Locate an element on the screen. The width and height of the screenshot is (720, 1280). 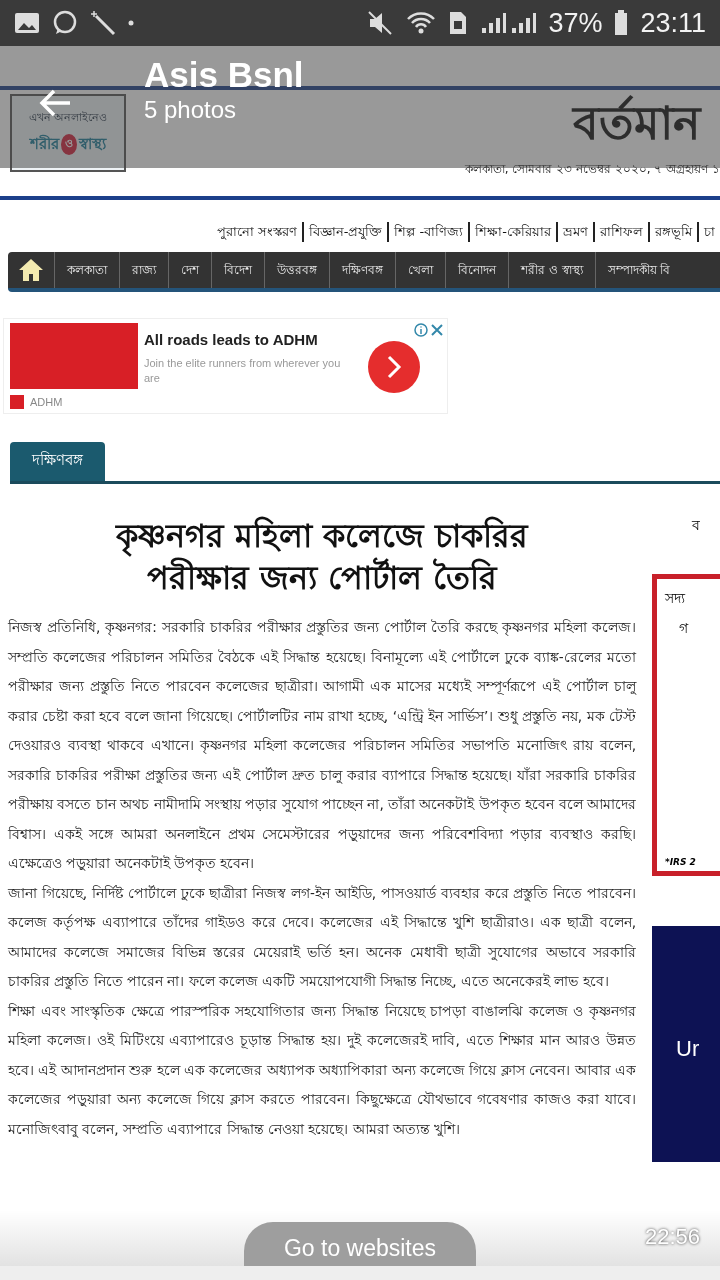
sidebar-banner: Ur is located at coordinates (686, 1044).